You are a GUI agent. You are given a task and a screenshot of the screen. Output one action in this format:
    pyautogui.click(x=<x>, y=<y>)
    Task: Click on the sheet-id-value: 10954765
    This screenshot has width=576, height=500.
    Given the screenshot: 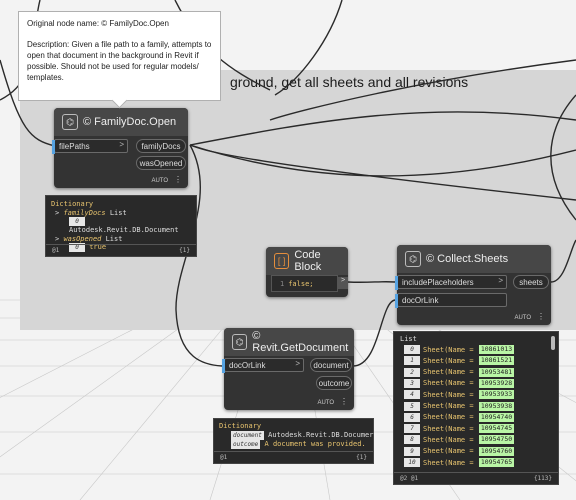 What is the action you would take?
    pyautogui.click(x=496, y=462)
    